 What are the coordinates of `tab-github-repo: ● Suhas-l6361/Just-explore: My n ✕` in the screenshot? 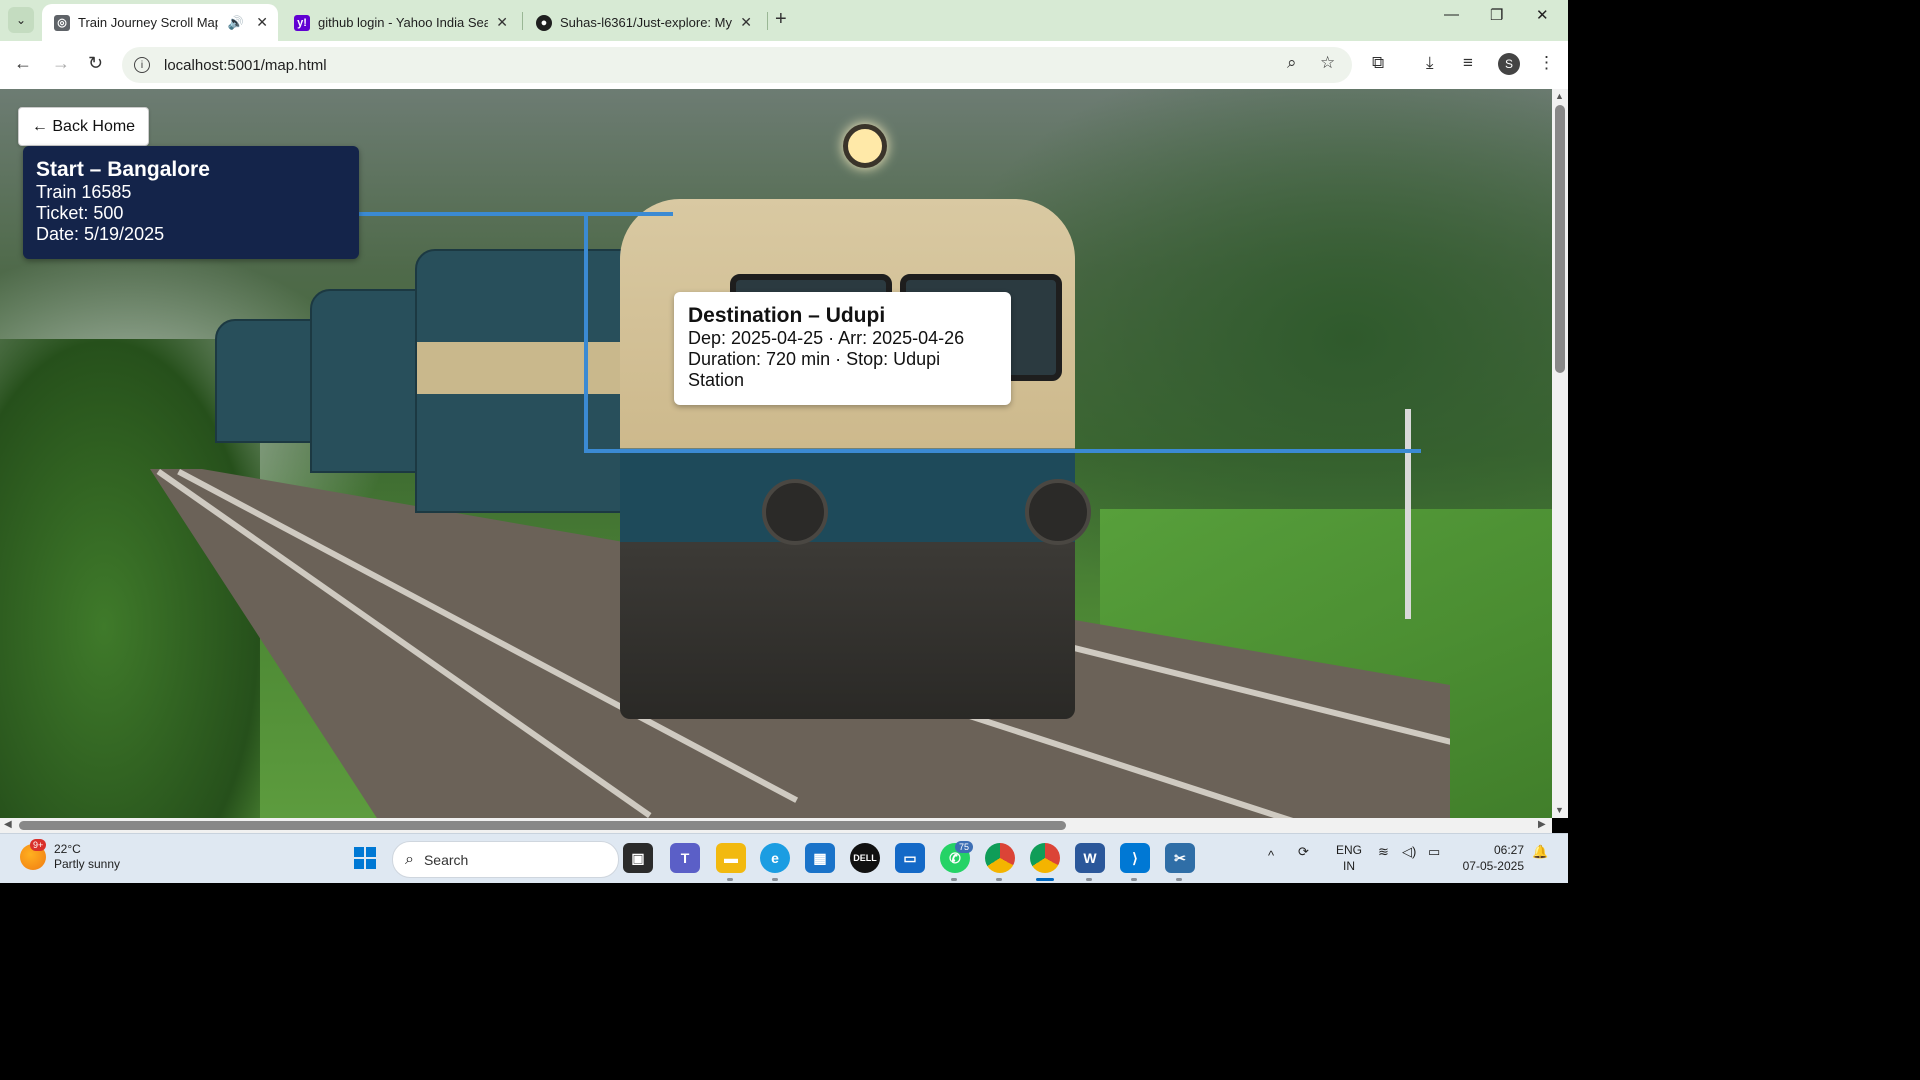 It's located at (643, 22).